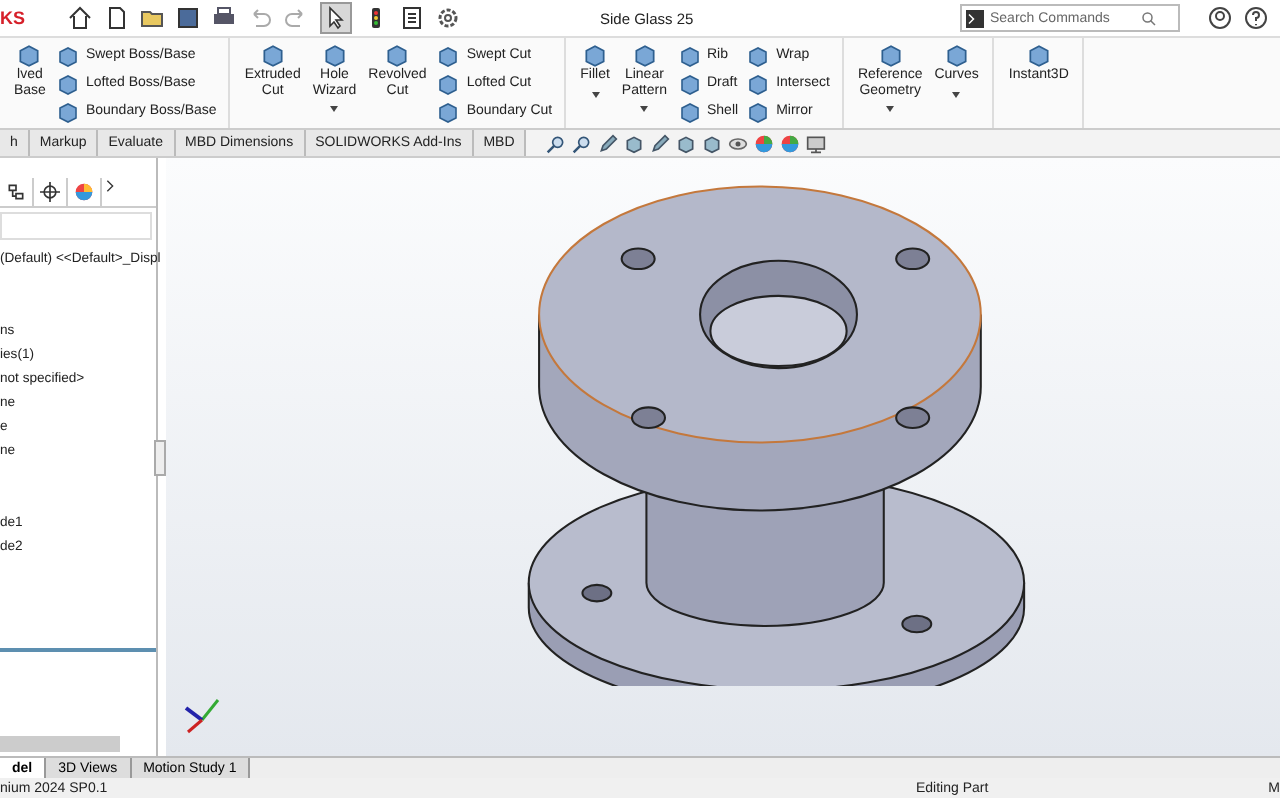 This screenshot has height=800, width=1280. What do you see at coordinates (16, 192) in the screenshot?
I see `tree-icon` at bounding box center [16, 192].